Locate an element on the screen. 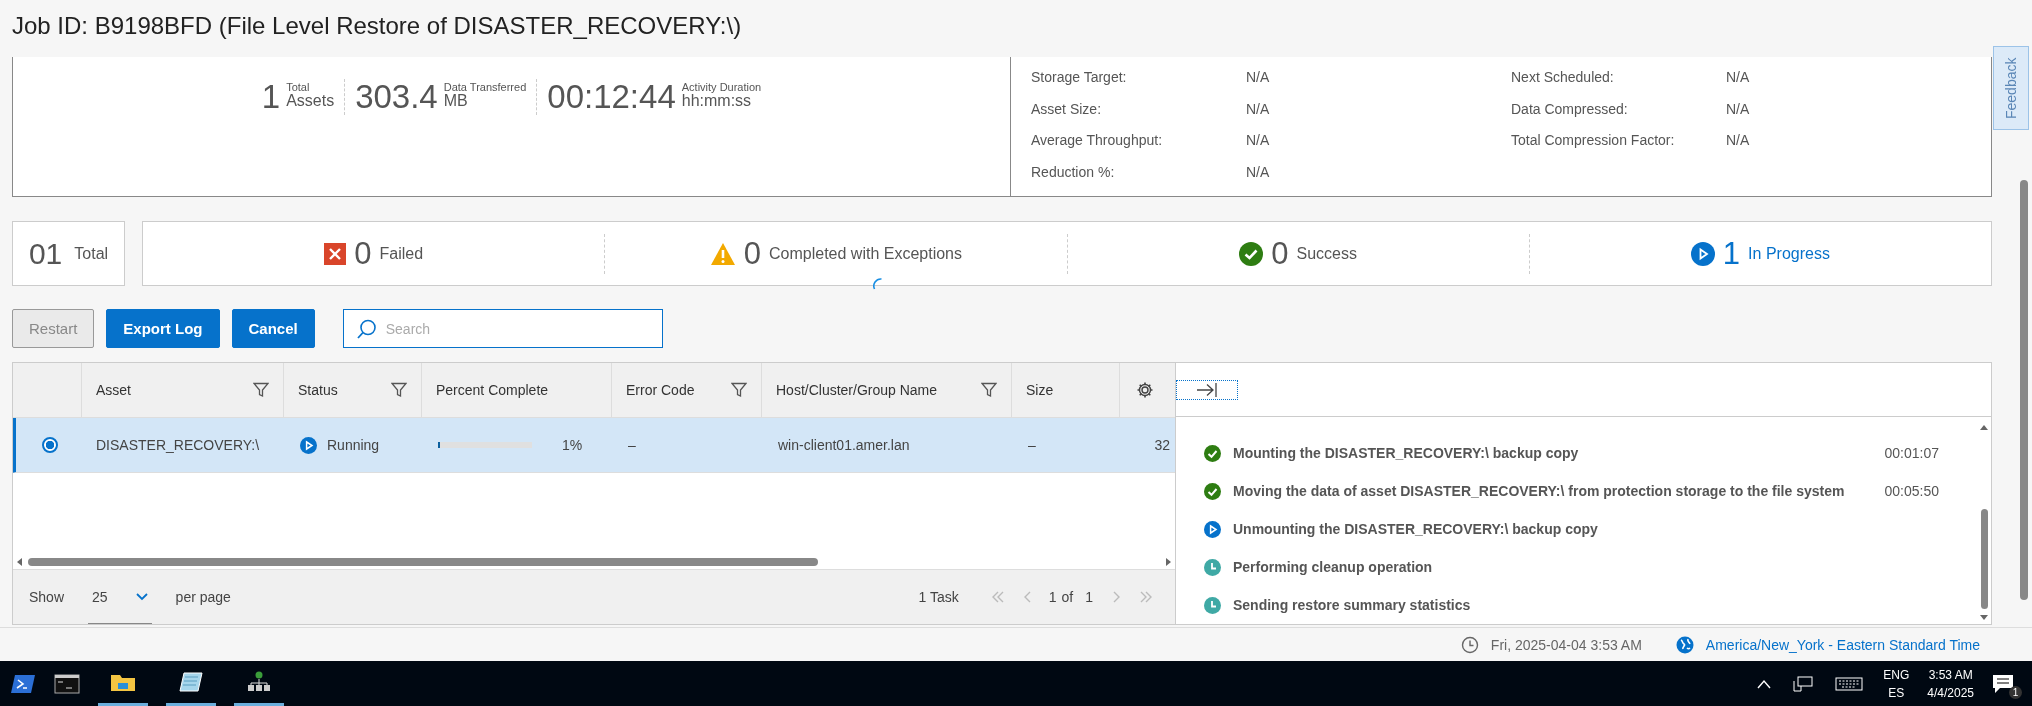 The image size is (2032, 706). metric-unit: Assets is located at coordinates (310, 101).